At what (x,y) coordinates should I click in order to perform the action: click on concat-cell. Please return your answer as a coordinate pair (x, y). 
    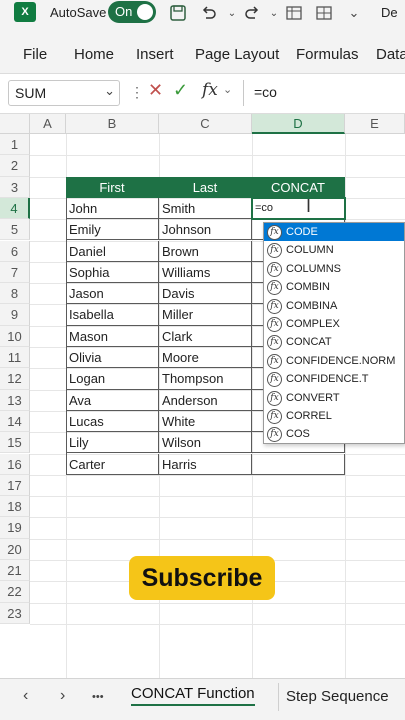
    Looking at the image, I should click on (298, 464).